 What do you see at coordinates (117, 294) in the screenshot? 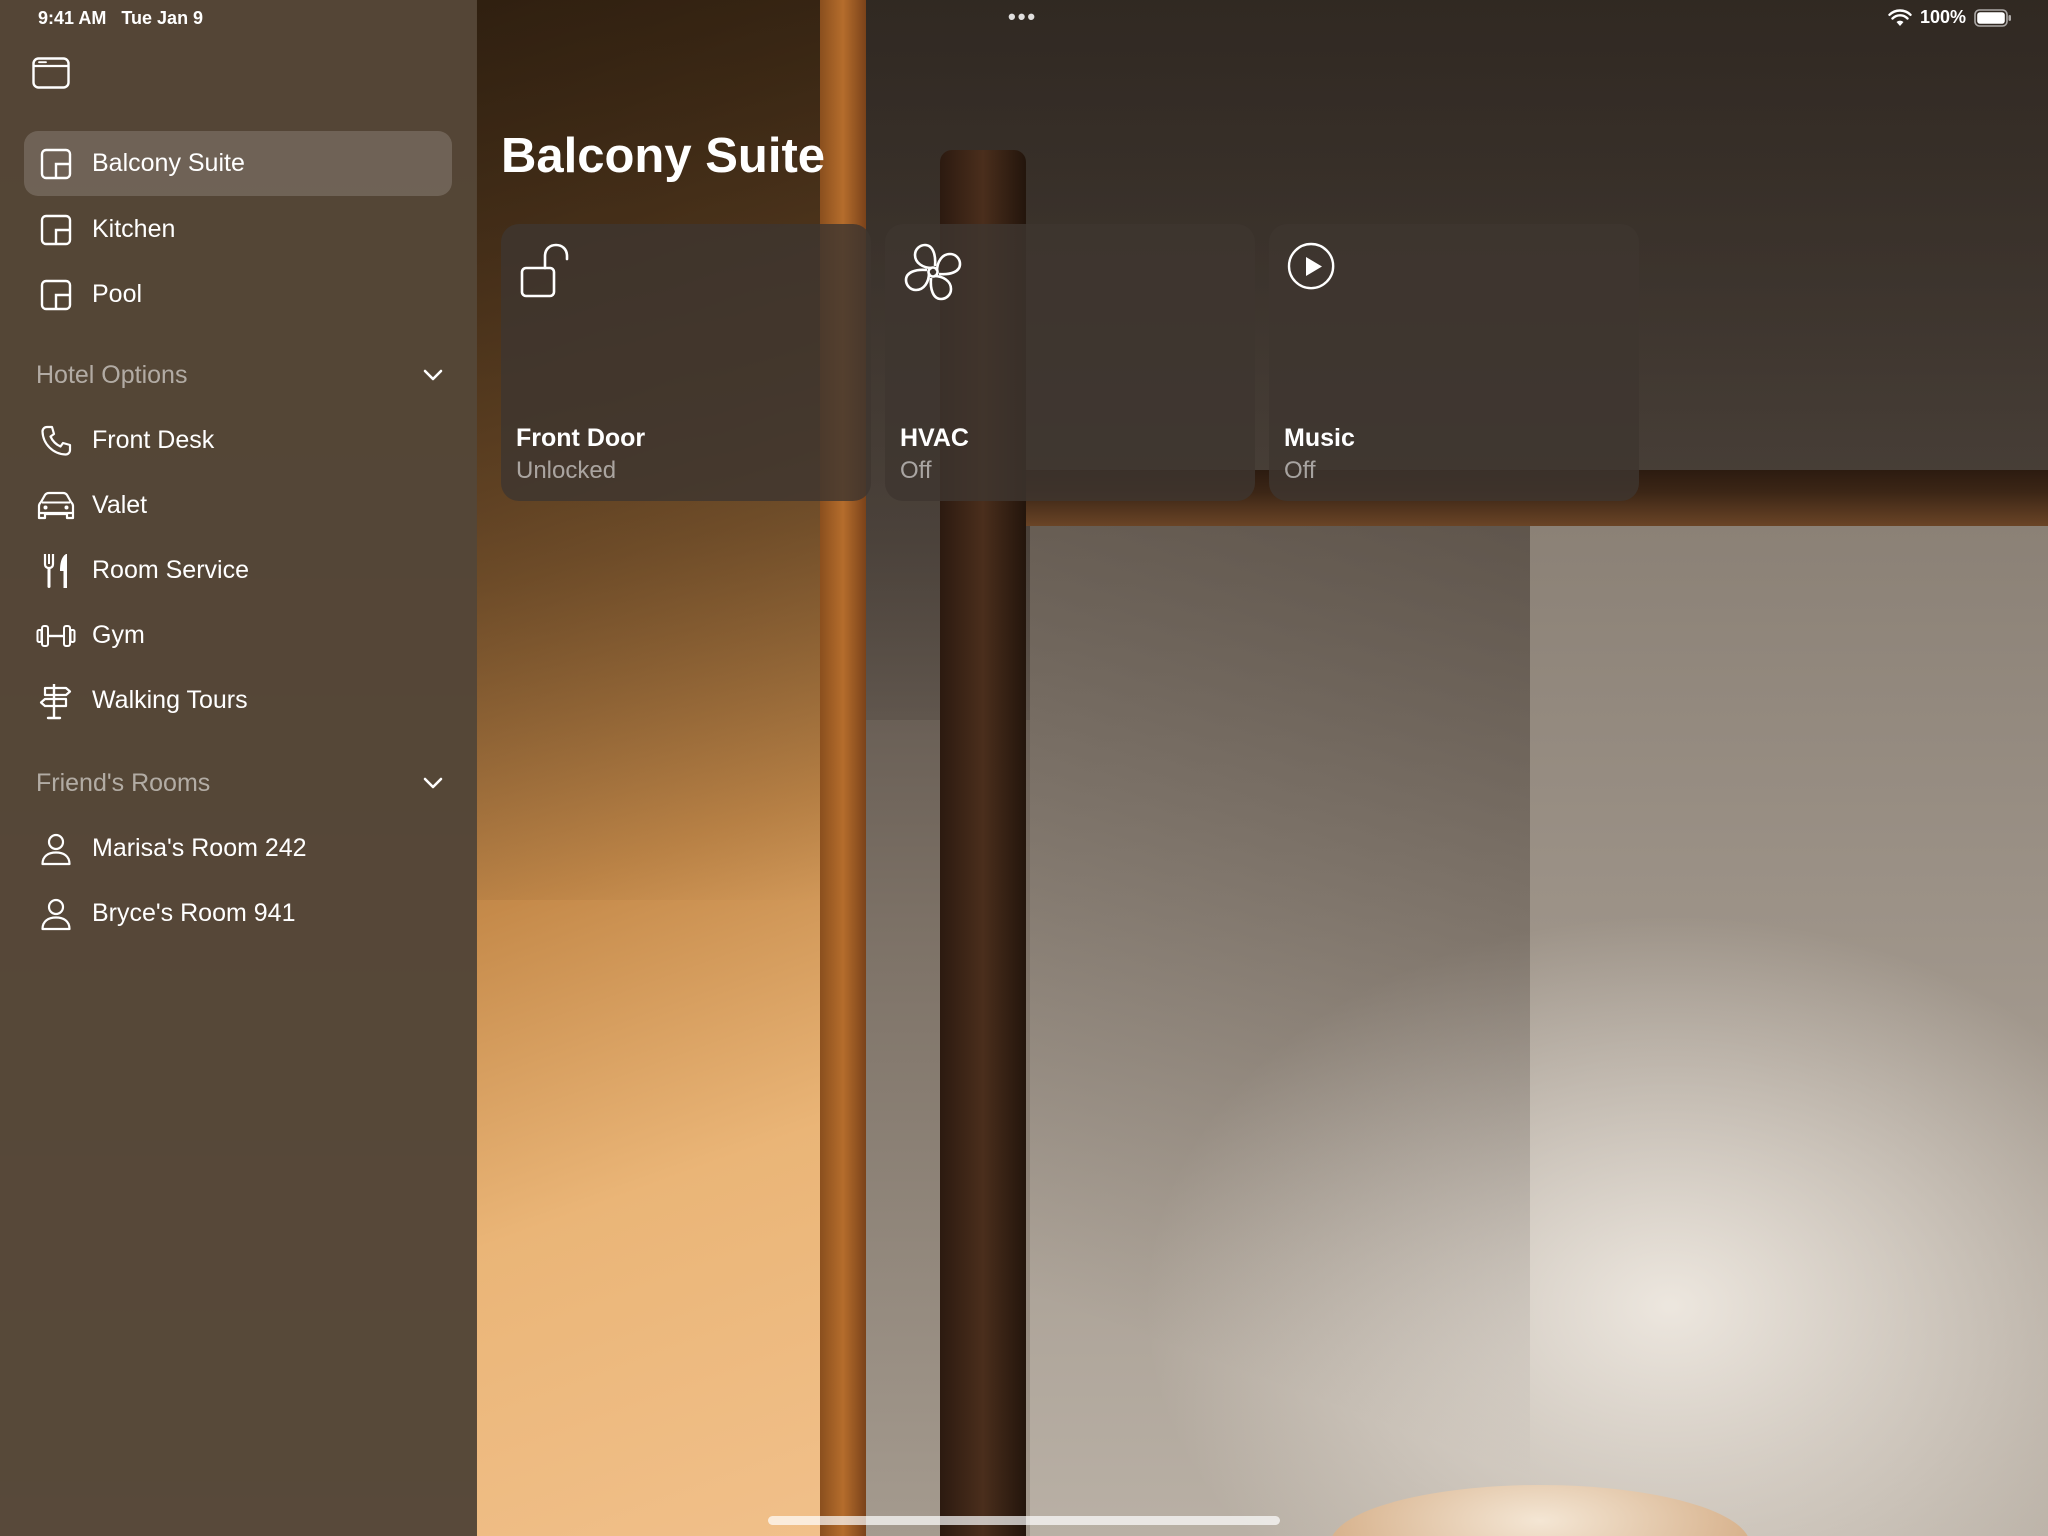
I see `sidebar-item-label: Pool` at bounding box center [117, 294].